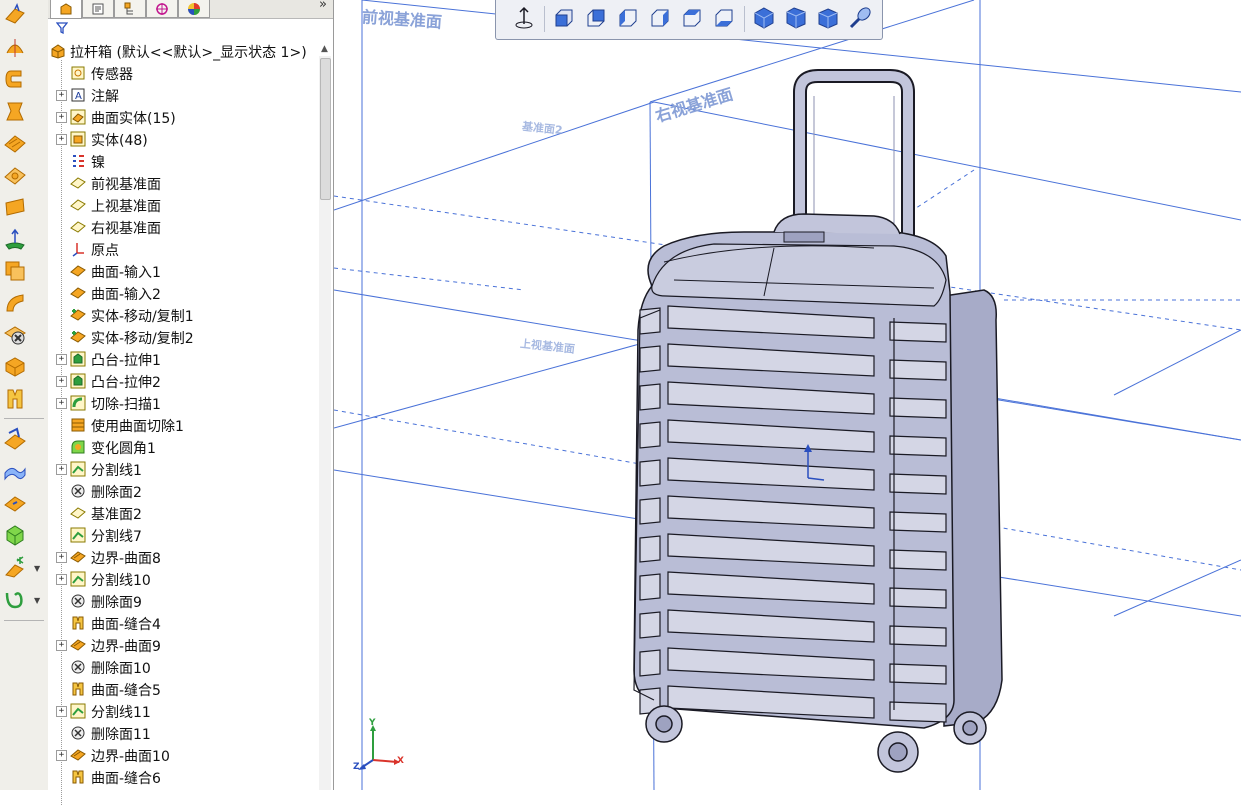  Describe the element at coordinates (524, 18) in the screenshot. I see `normal-to-icon` at that location.